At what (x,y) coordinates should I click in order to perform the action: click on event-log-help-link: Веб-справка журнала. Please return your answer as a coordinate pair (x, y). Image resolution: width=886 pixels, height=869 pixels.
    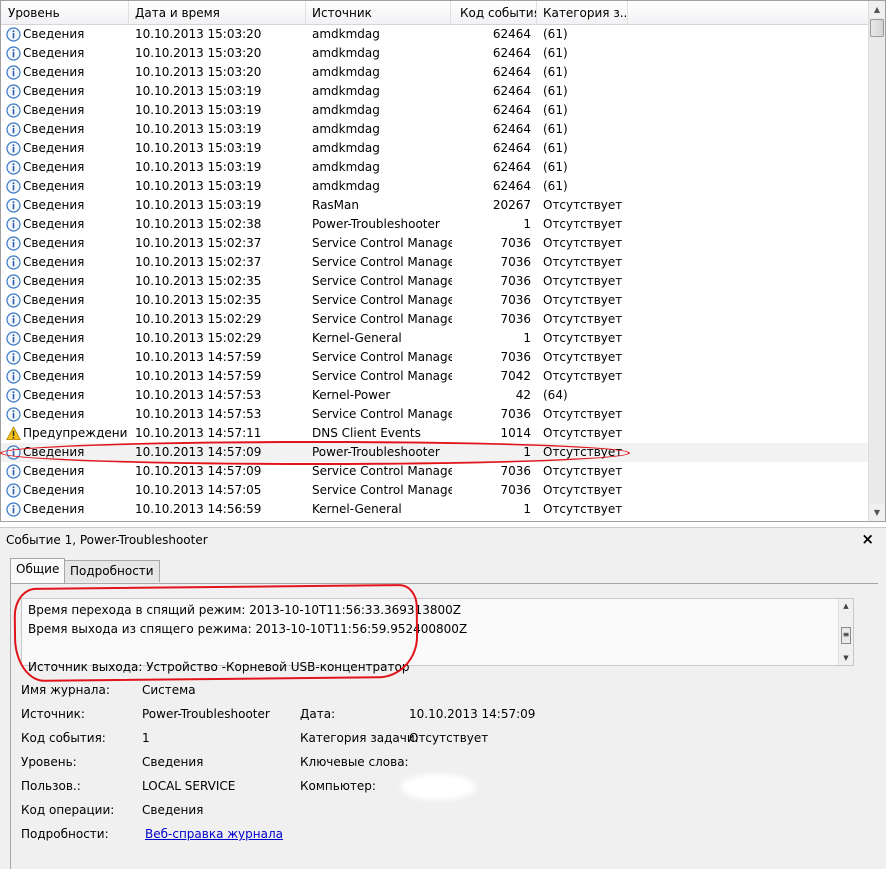
    Looking at the image, I should click on (214, 834).